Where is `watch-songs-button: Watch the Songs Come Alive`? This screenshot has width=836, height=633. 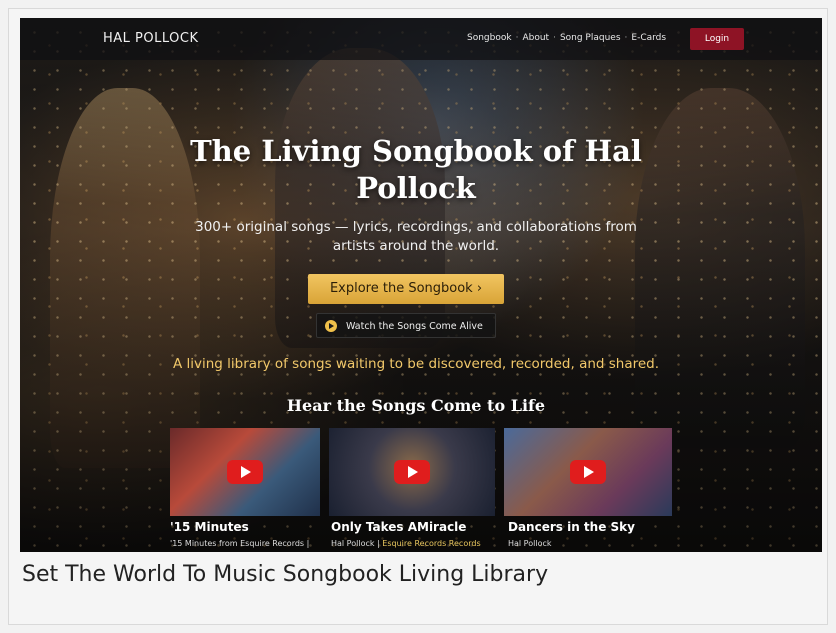
watch-songs-button: Watch the Songs Come Alive is located at coordinates (406, 325).